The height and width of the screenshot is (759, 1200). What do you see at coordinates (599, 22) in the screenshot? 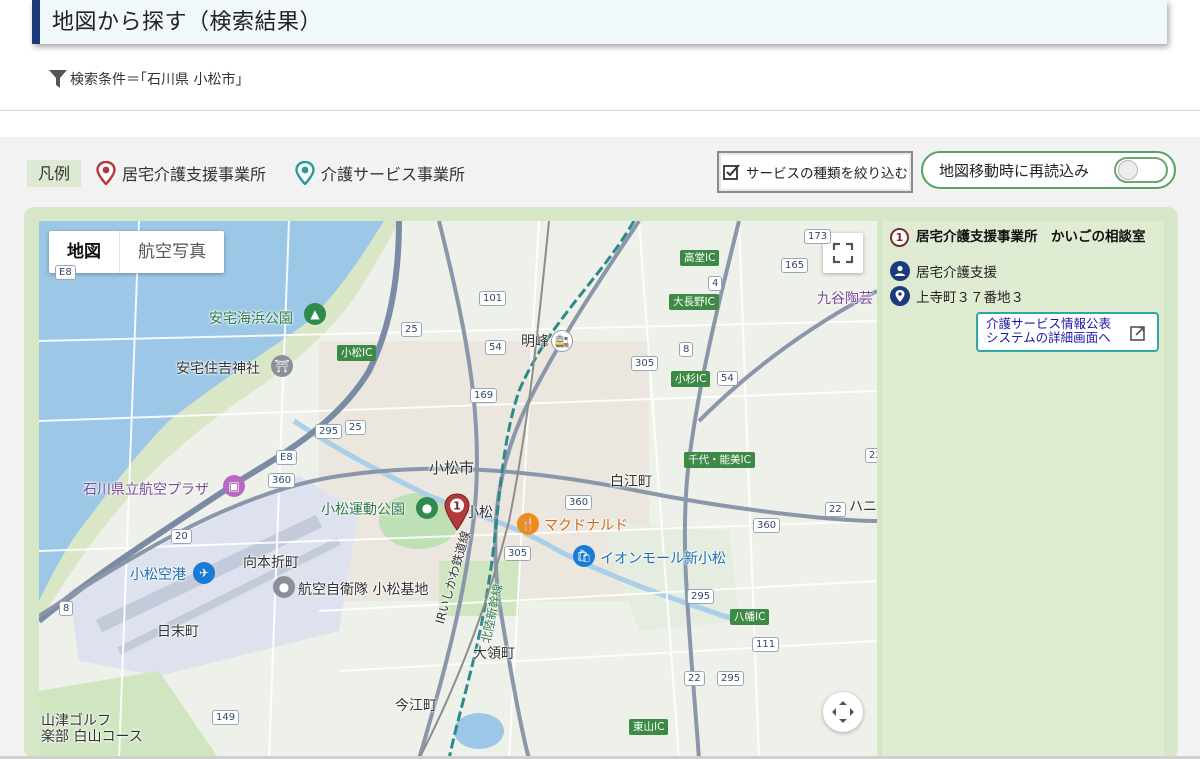
I see `page-header: 地図から探す（検索結果）` at bounding box center [599, 22].